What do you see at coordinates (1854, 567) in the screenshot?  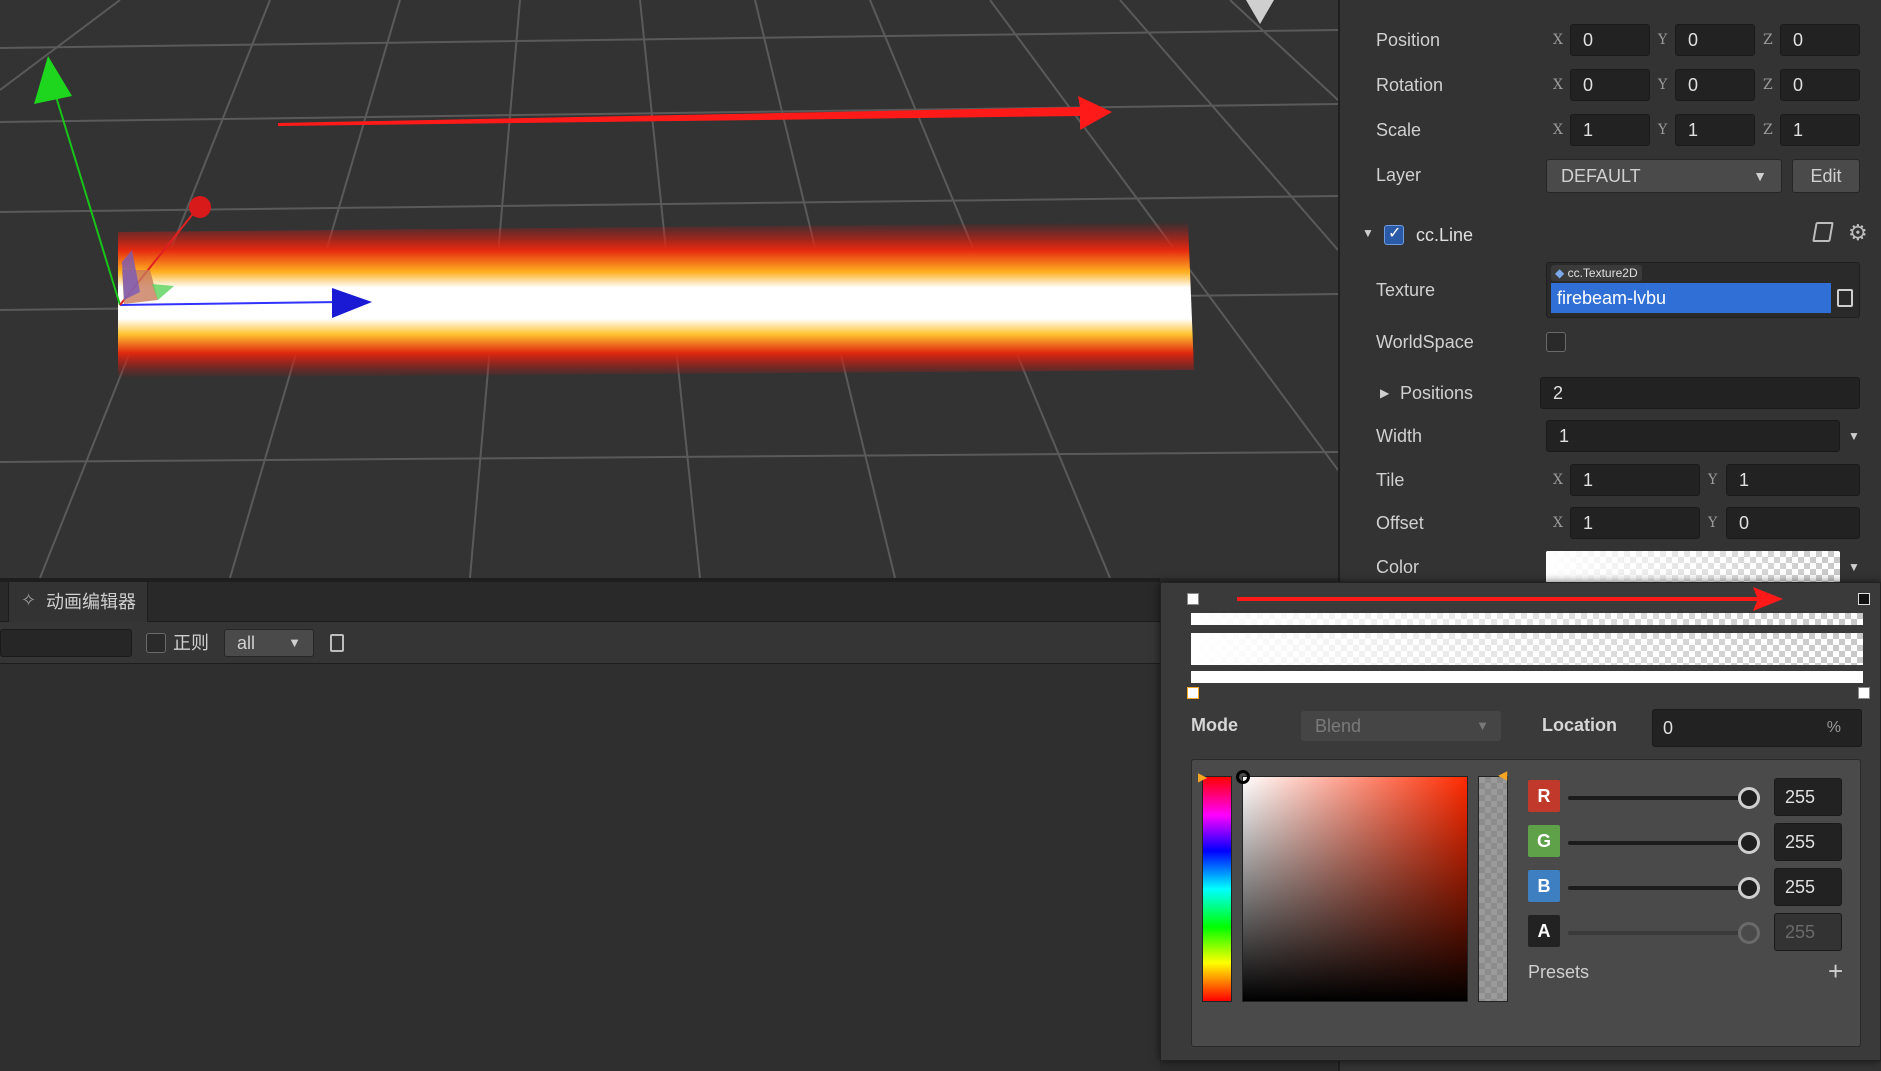 I see `color-dropdown-icon: ▼` at bounding box center [1854, 567].